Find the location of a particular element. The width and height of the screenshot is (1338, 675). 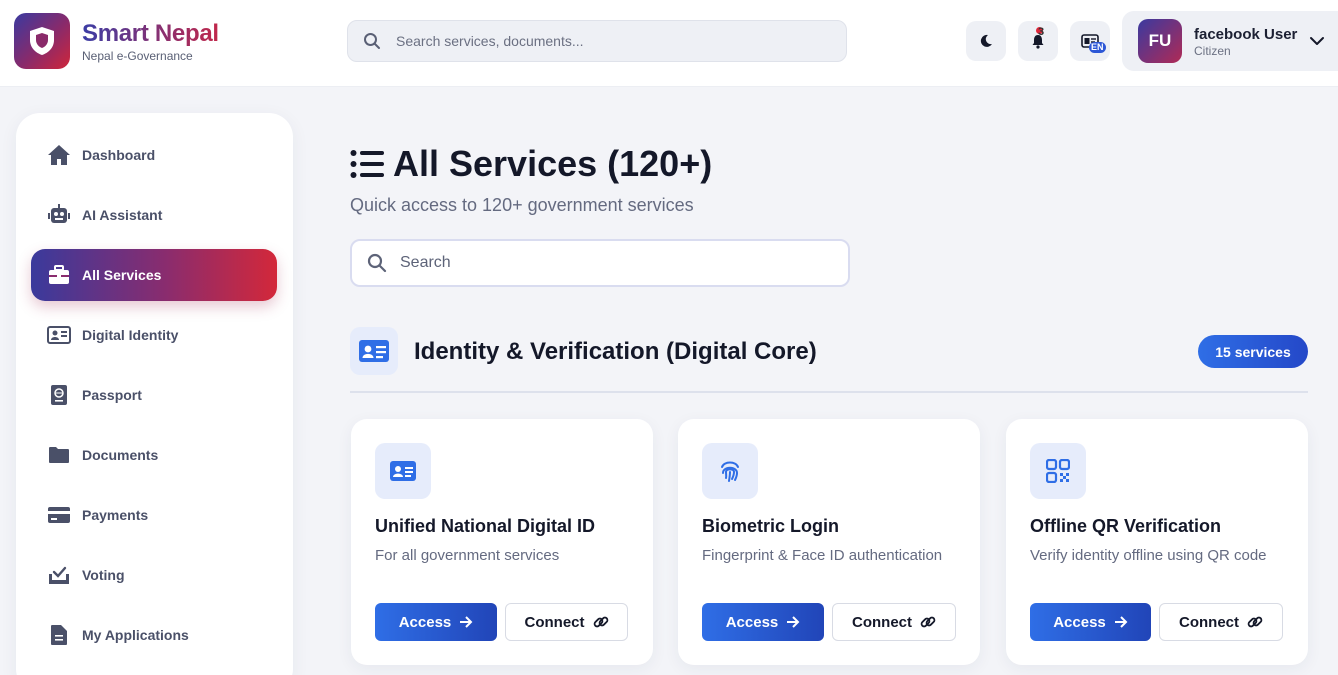

services-search-input is located at coordinates (620, 263).